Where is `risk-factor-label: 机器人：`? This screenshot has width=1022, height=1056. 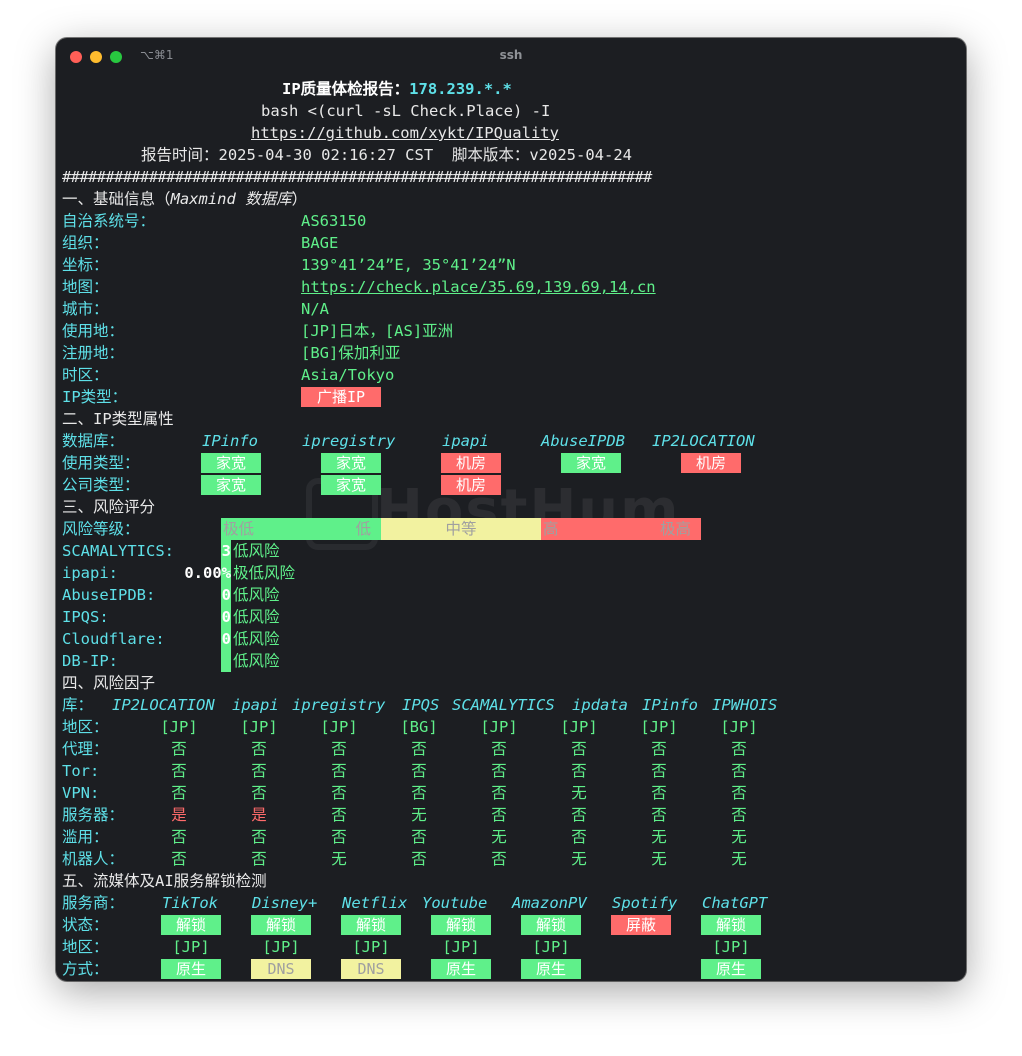 risk-factor-label: 机器人： is located at coordinates (93, 859).